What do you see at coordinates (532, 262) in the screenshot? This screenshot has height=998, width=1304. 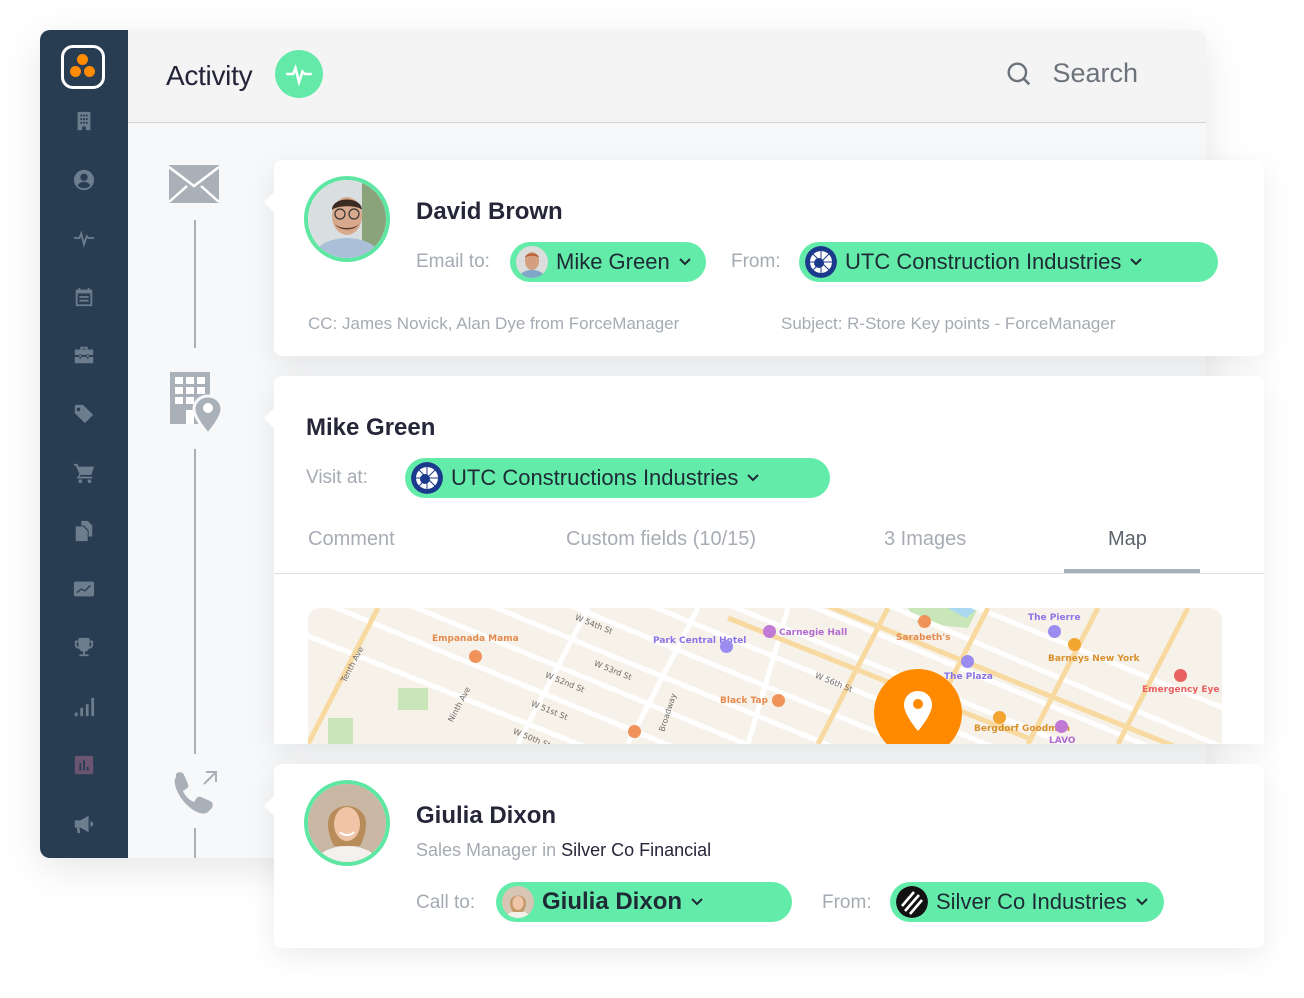 I see `mike-green-avatar` at bounding box center [532, 262].